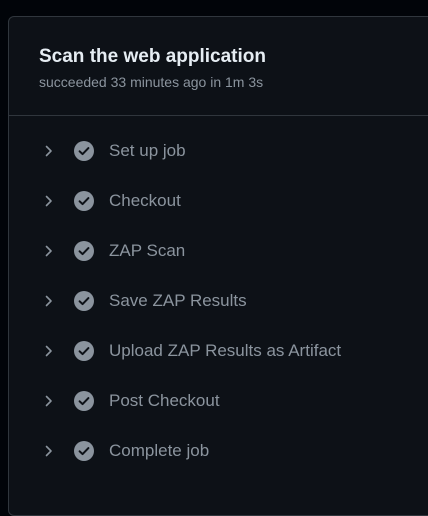 The height and width of the screenshot is (516, 428). Describe the element at coordinates (218, 151) in the screenshot. I see `step-row-set-up-job: Set up job` at that location.